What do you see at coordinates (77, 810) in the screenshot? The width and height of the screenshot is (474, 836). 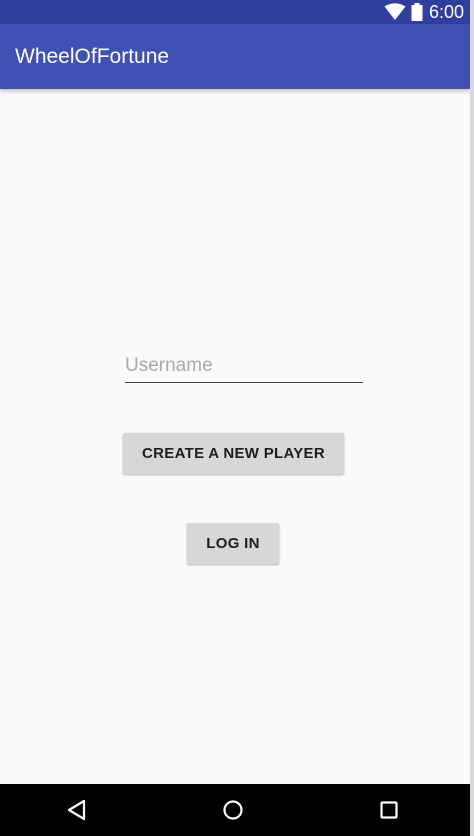 I see `back-icon` at bounding box center [77, 810].